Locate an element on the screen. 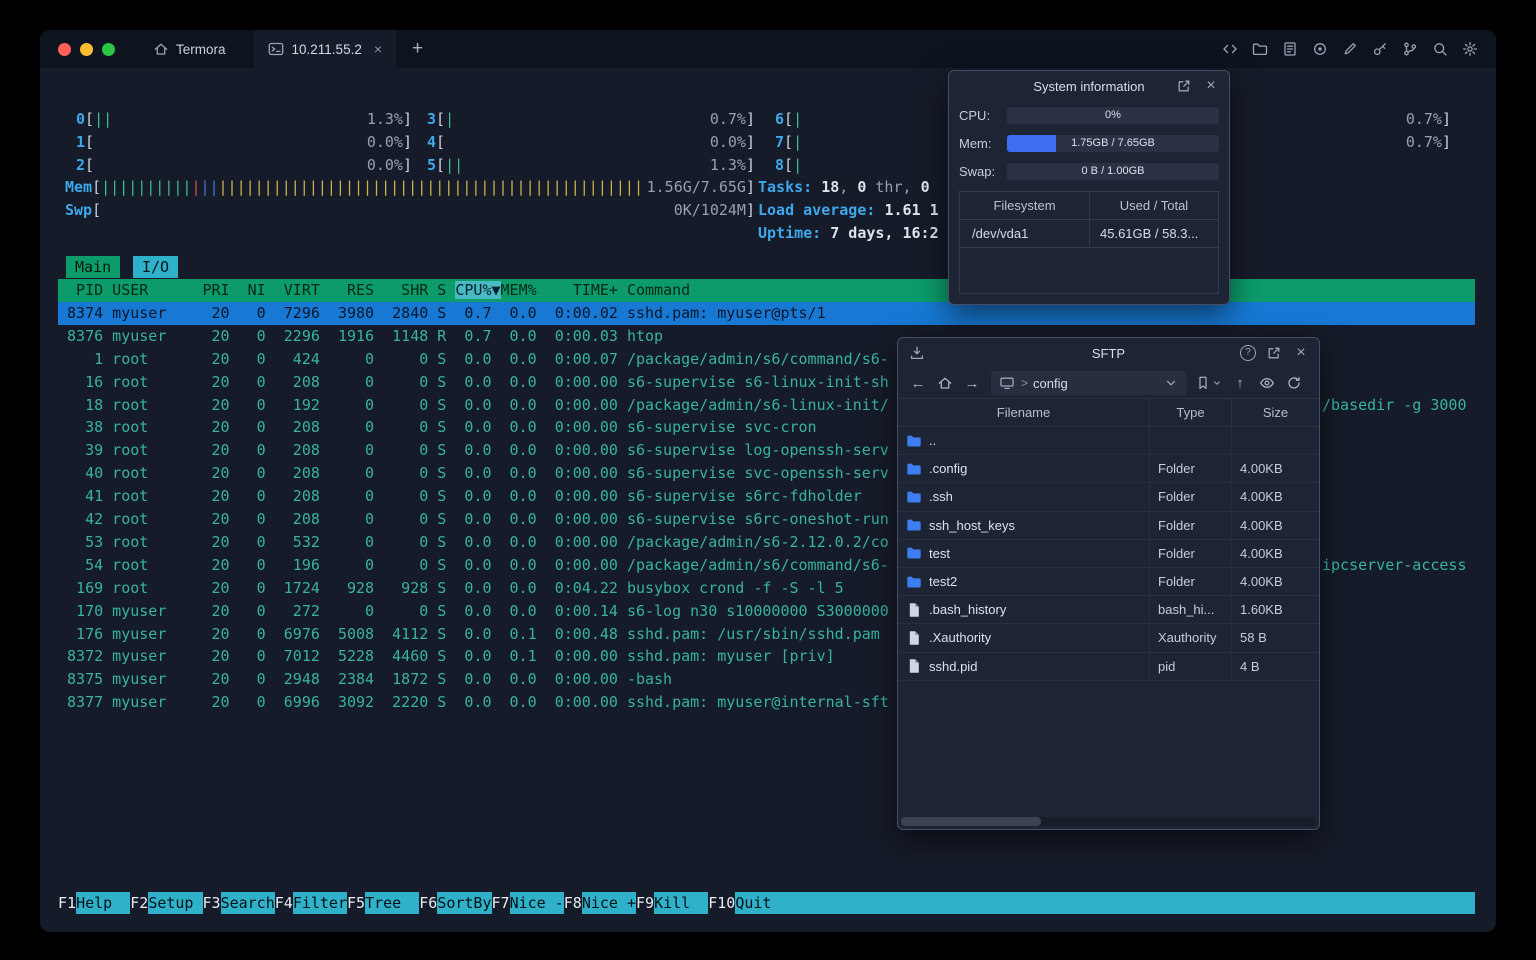  file-type: Folder is located at coordinates (1190, 469).